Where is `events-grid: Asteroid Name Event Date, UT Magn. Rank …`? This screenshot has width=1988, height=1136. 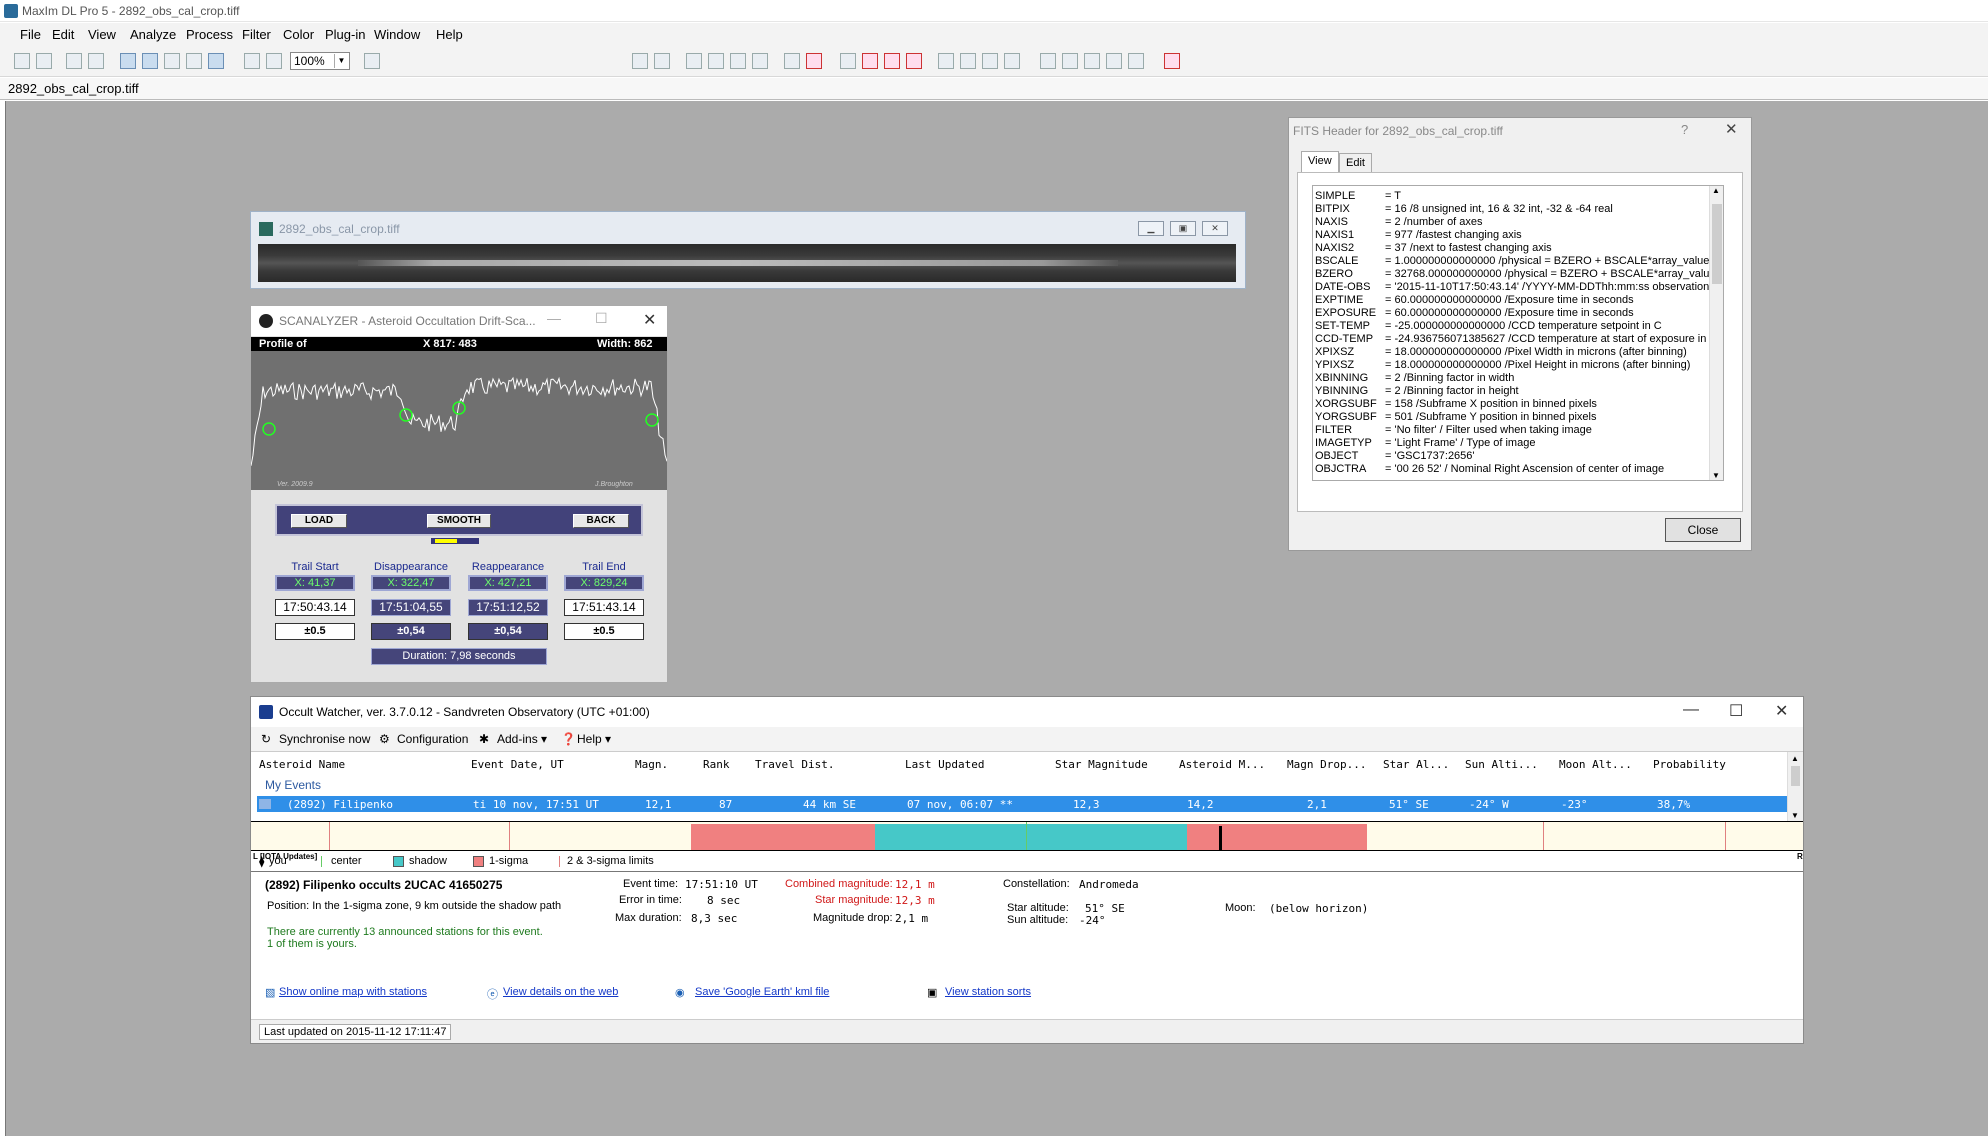 events-grid: Asteroid Name Event Date, UT Magn. Rank … is located at coordinates (1027, 786).